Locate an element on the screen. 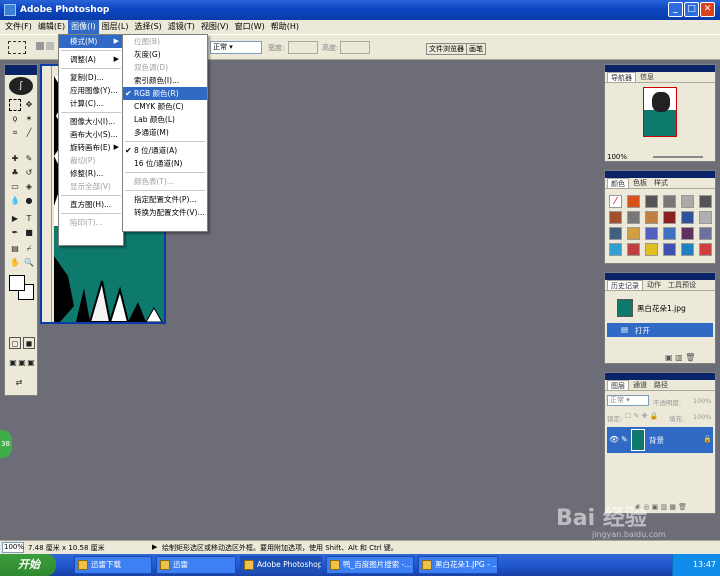 This screenshot has width=720, height=576. standard-mode-icon: ◻ is located at coordinates (15, 343).